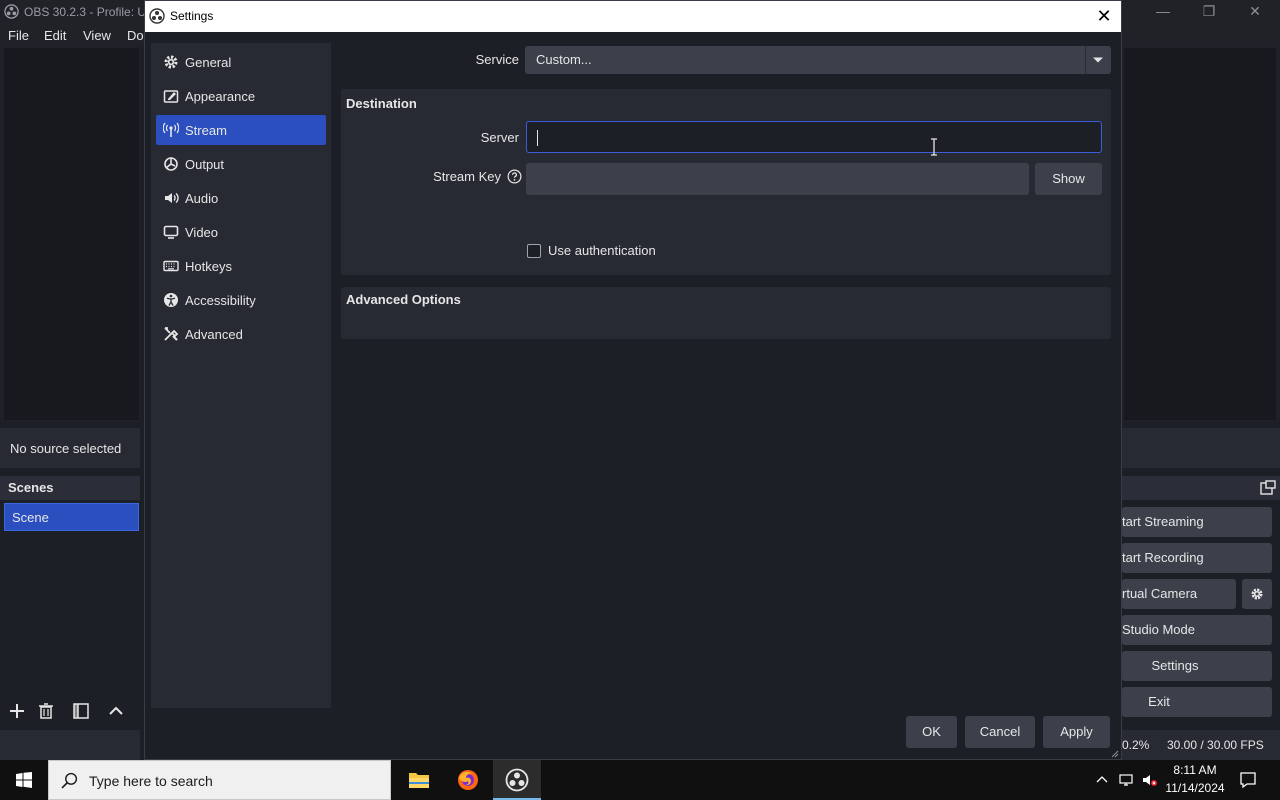 This screenshot has height=800, width=1280. What do you see at coordinates (1163, 557) in the screenshot?
I see `start-recording-label: tart Recording` at bounding box center [1163, 557].